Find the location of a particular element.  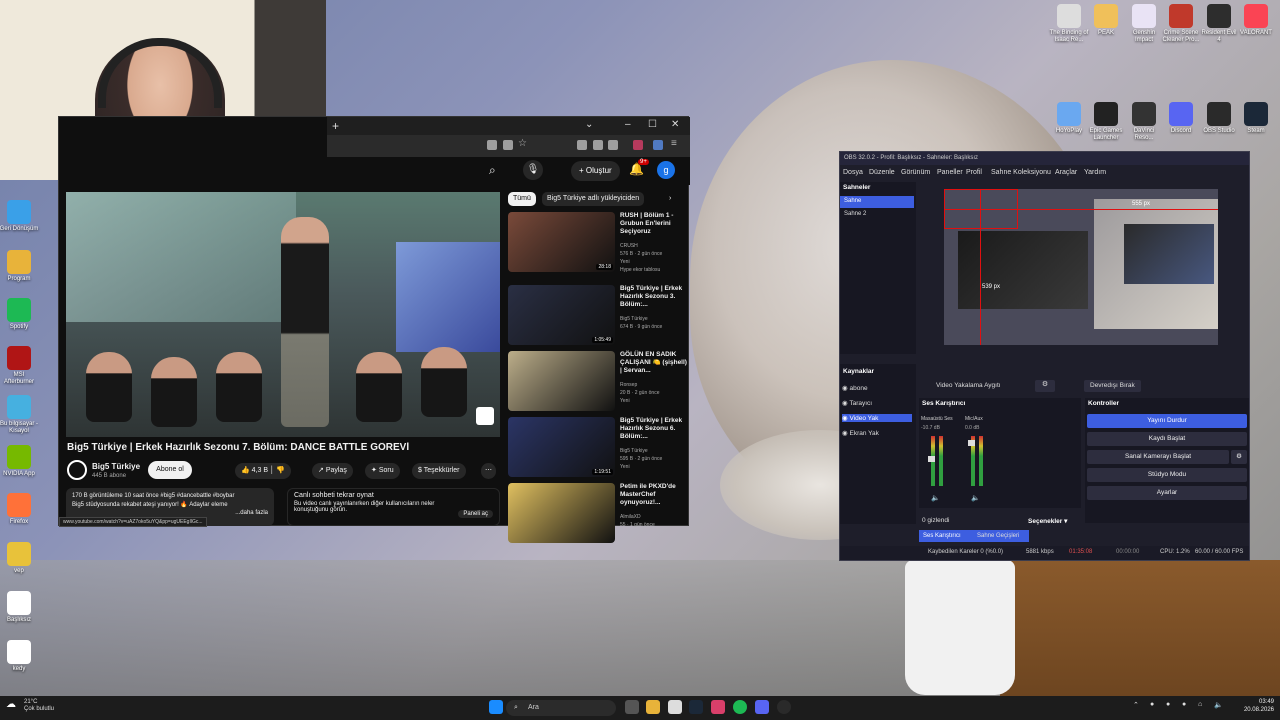

recommendation-thumbnail: 1:05:49 is located at coordinates (561, 315).